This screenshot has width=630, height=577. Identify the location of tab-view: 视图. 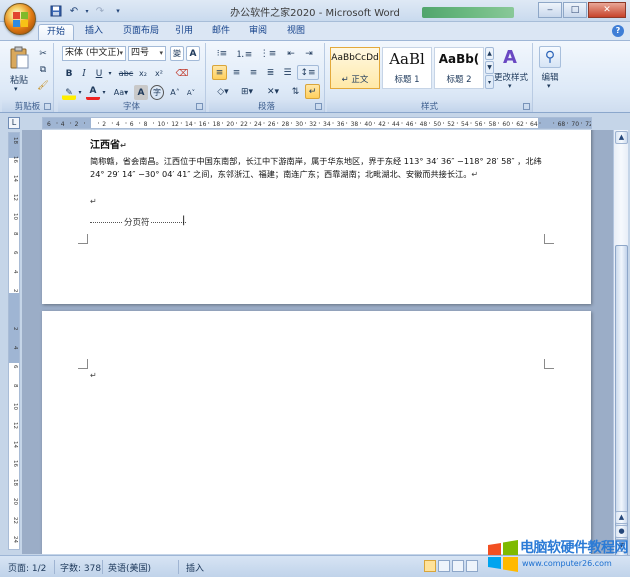
(296, 32).